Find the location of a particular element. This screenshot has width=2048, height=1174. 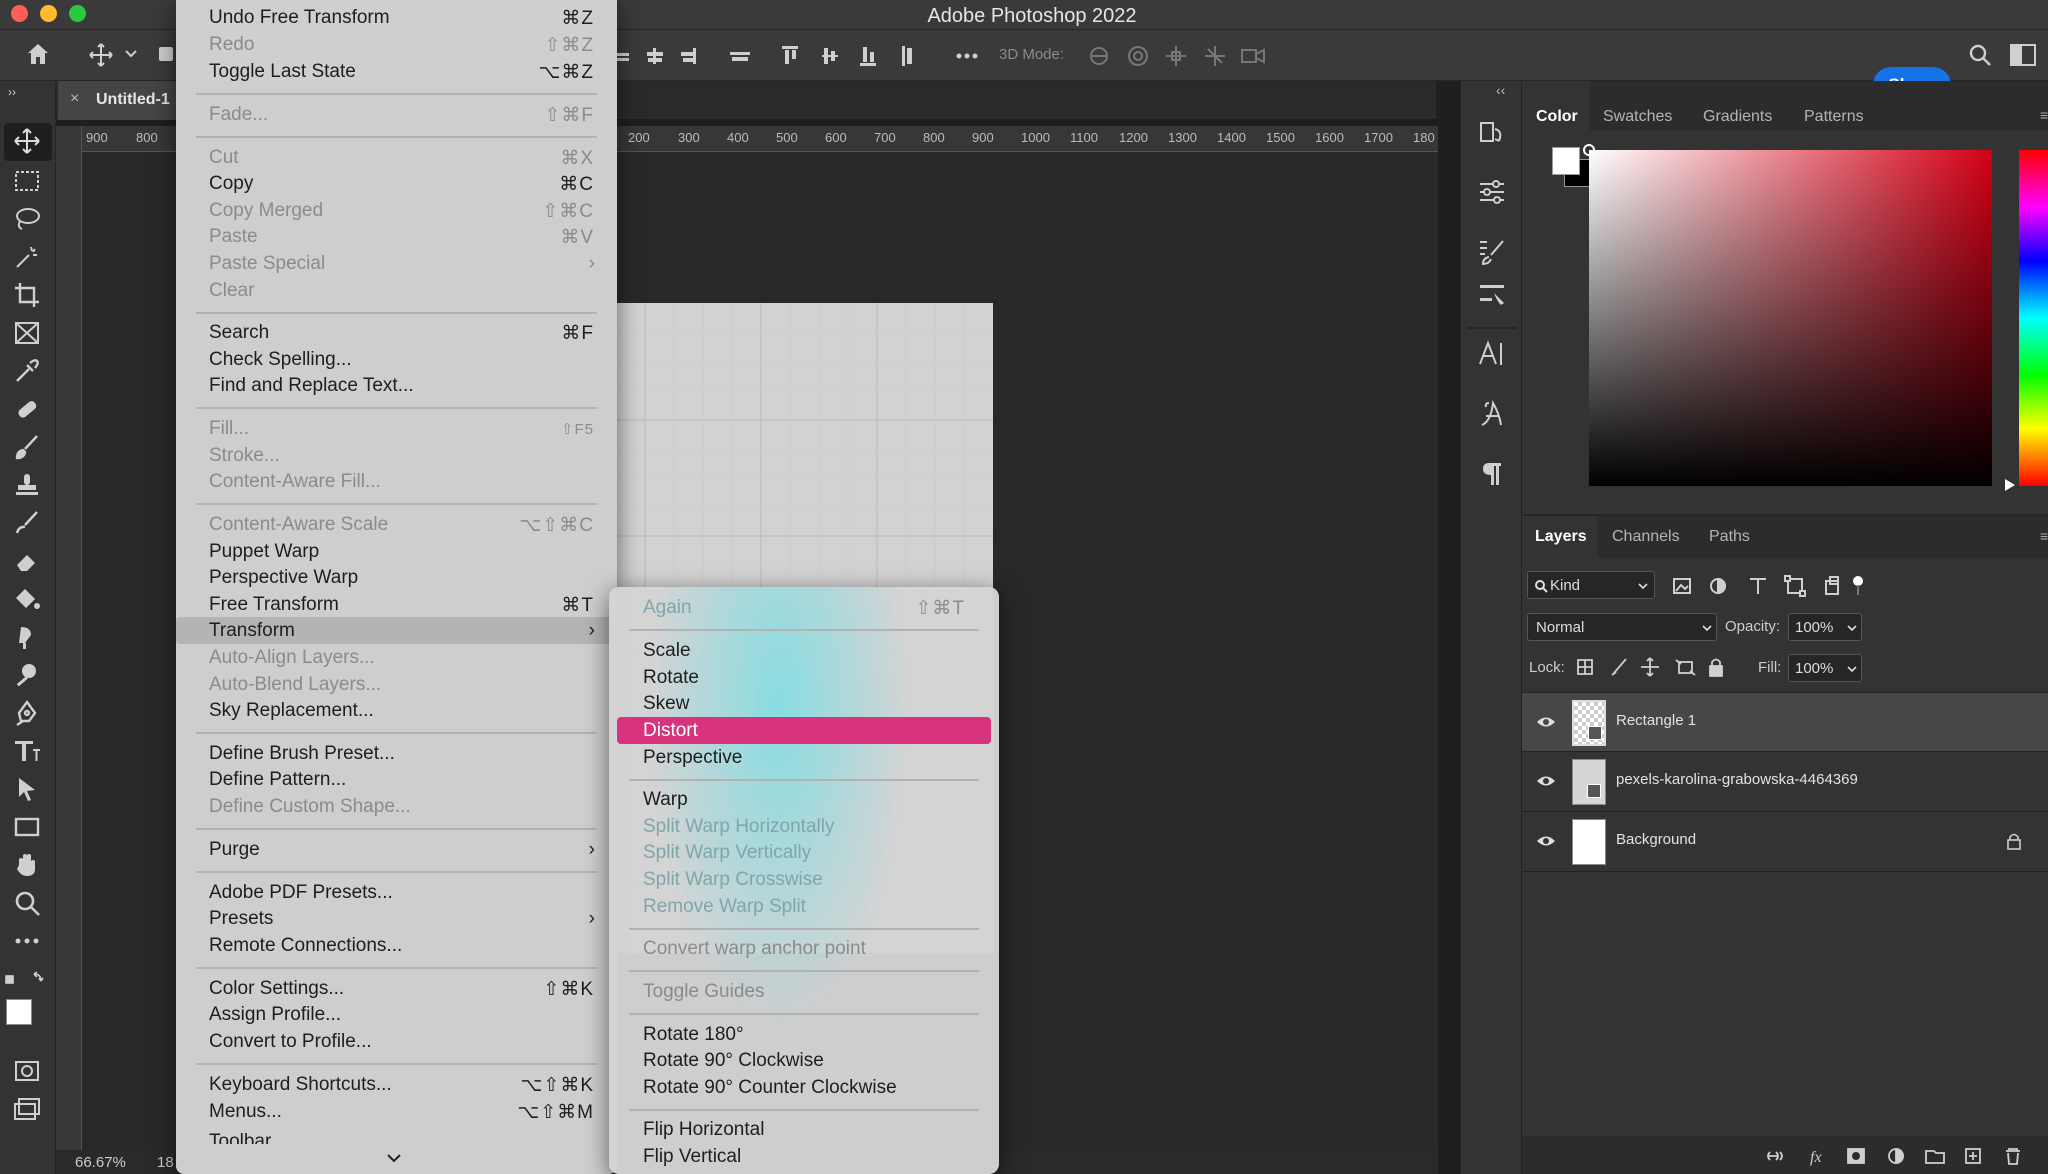

submenu-item-distort: Distort is located at coordinates (804, 730).